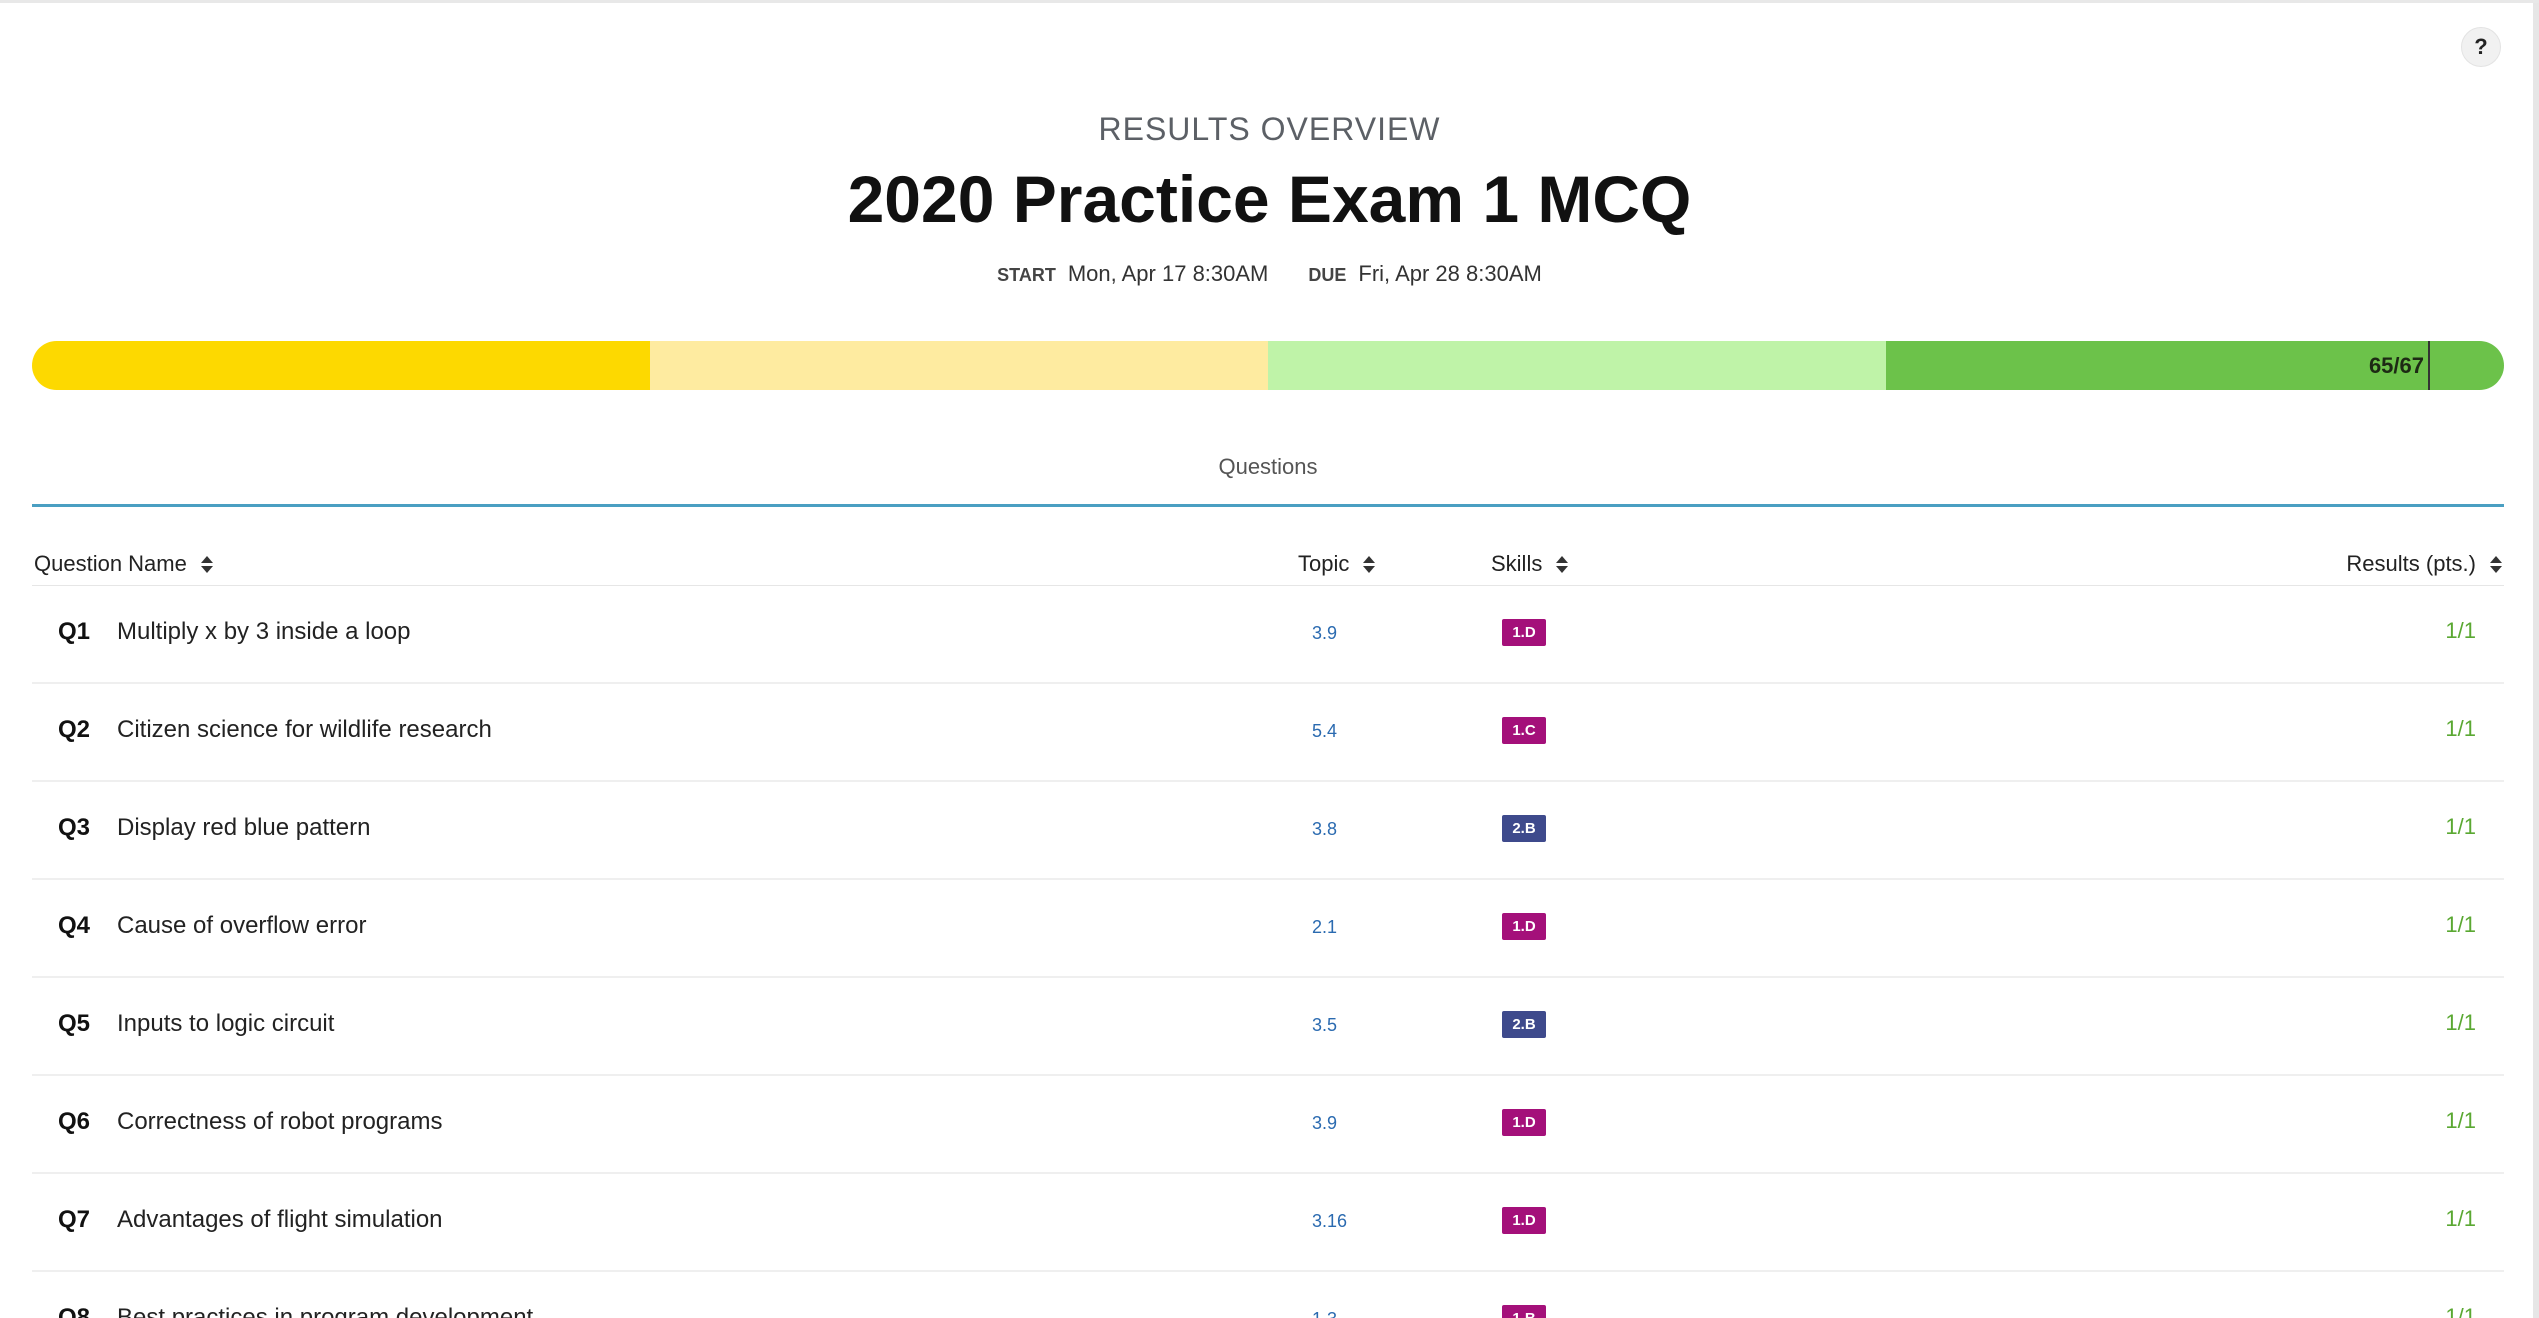 This screenshot has height=1318, width=2539. I want to click on question-name-link: Display red blue pattern, so click(243, 828).